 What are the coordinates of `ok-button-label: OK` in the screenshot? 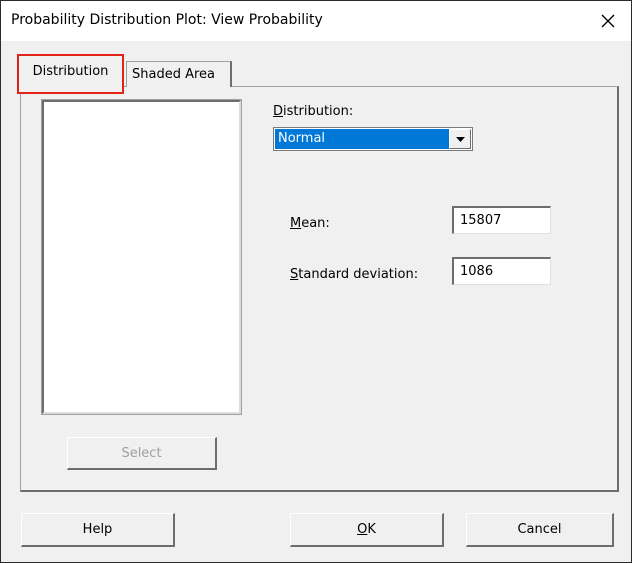 It's located at (366, 529).